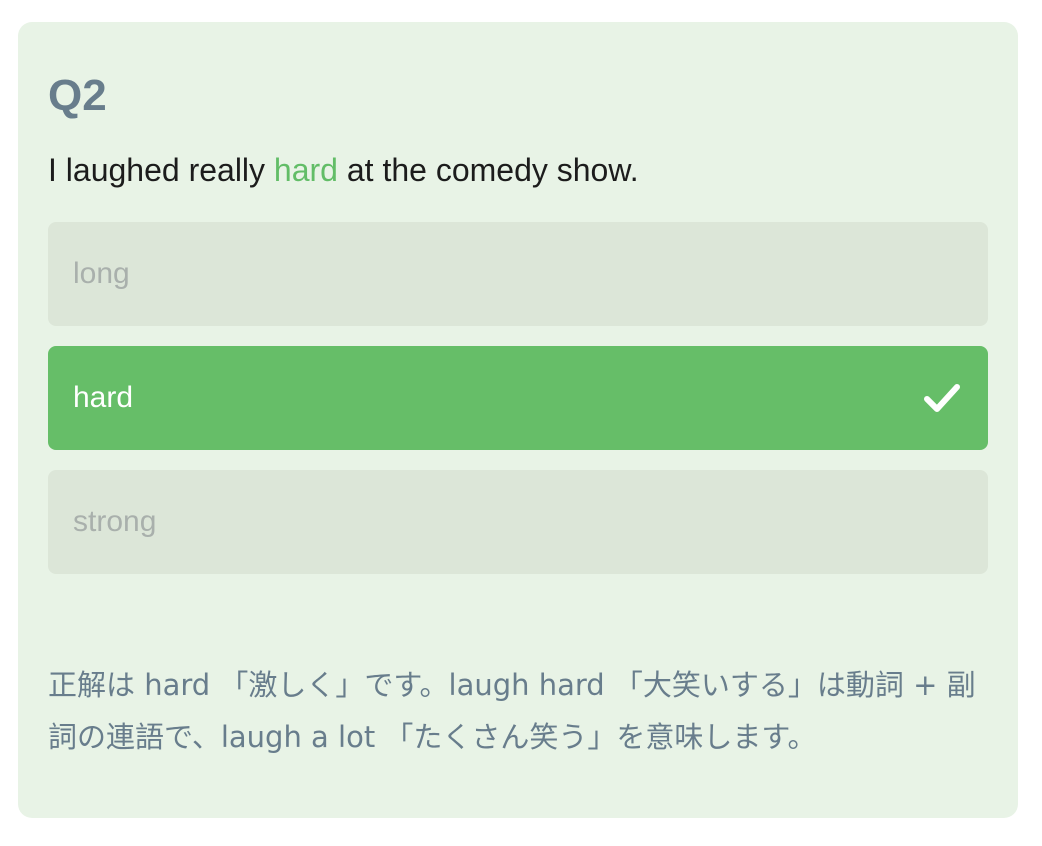 This screenshot has height=846, width=1042. What do you see at coordinates (518, 522) in the screenshot?
I see `answer-option-strong: strong` at bounding box center [518, 522].